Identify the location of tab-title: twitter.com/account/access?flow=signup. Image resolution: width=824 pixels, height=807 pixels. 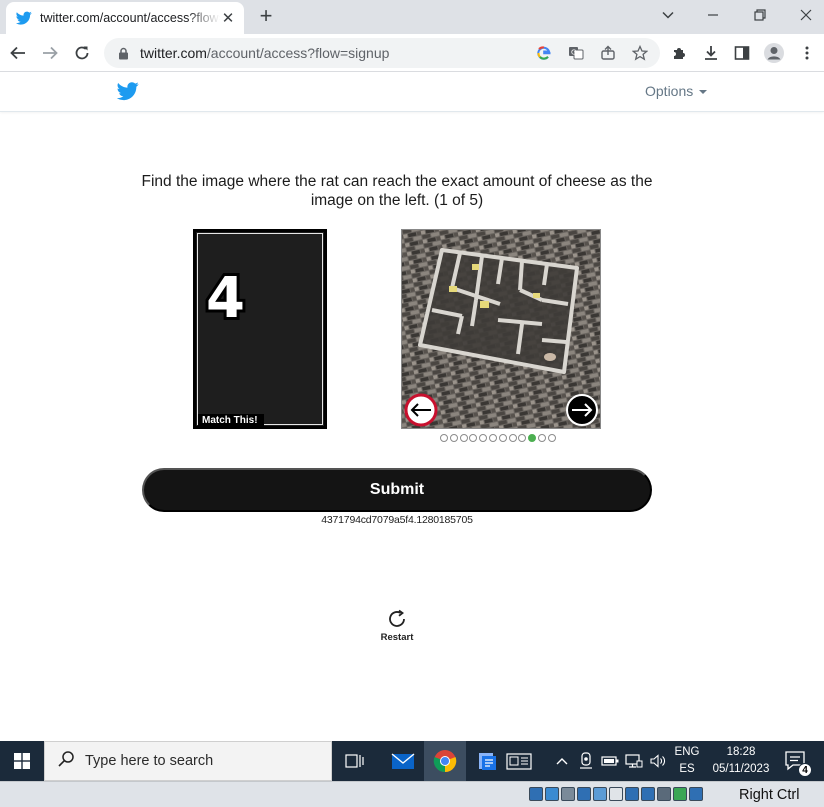
(130, 18).